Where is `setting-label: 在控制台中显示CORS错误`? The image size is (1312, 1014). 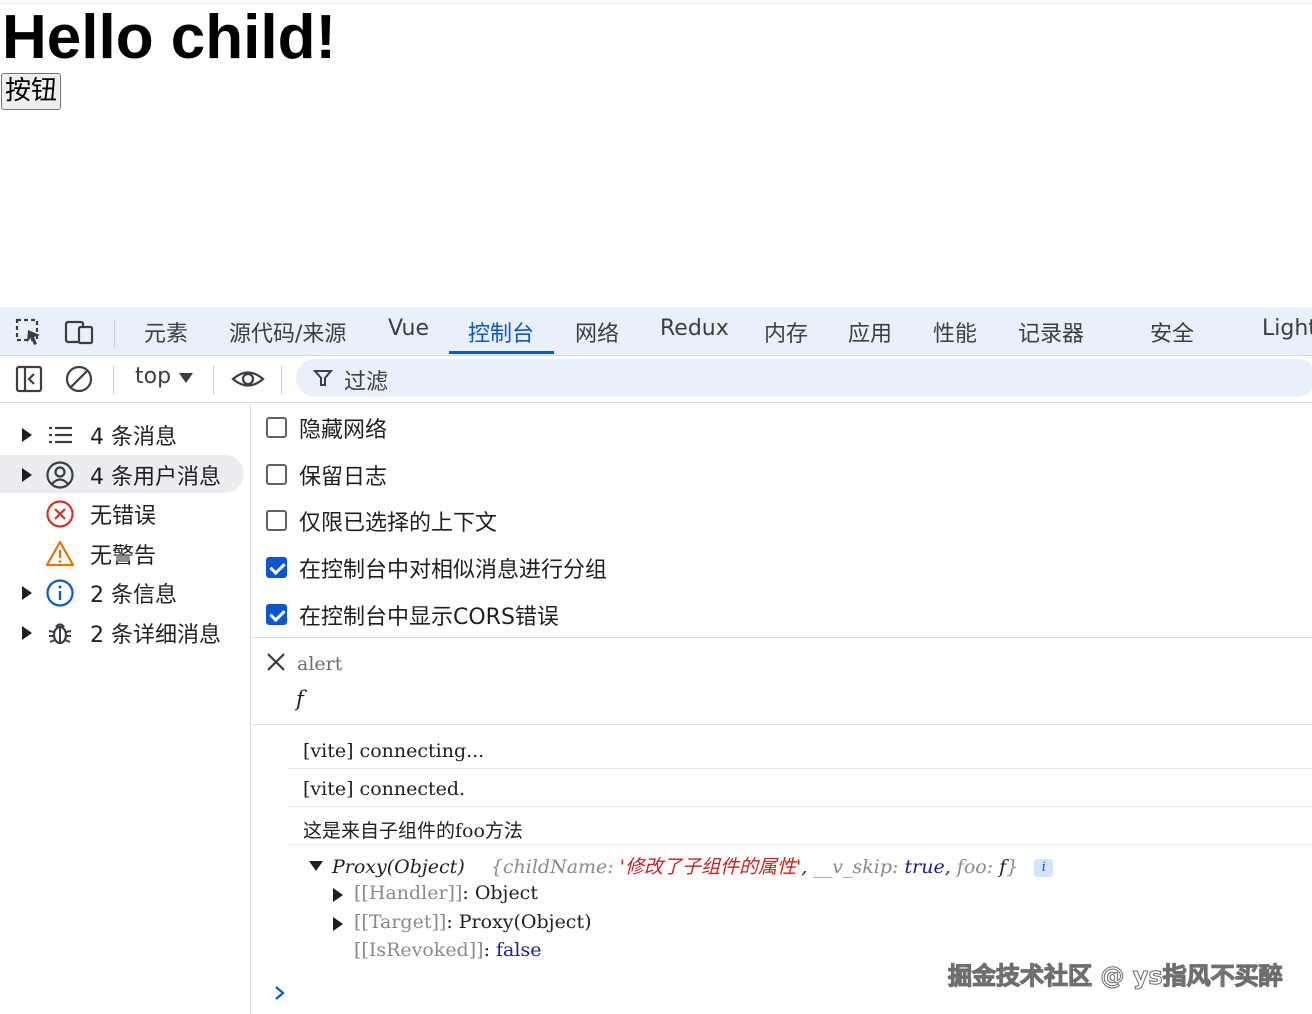 setting-label: 在控制台中显示CORS错误 is located at coordinates (429, 617).